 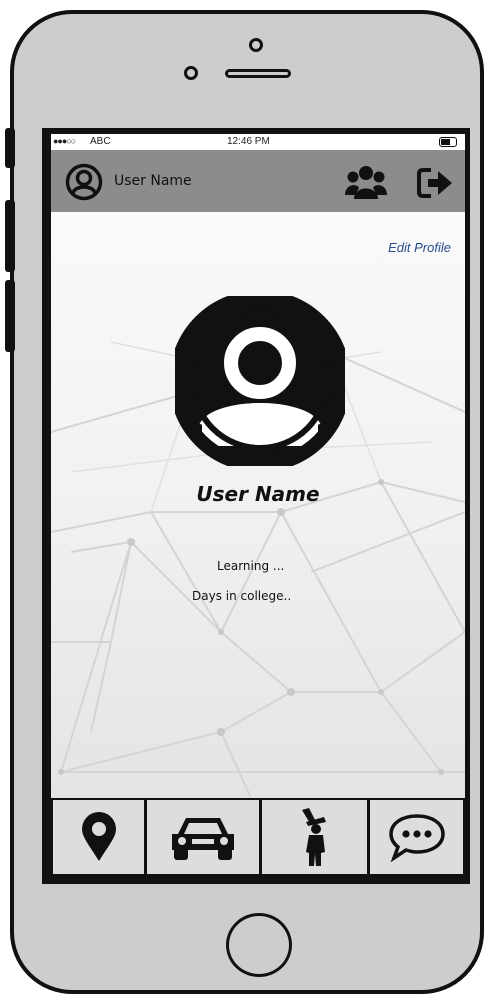 I want to click on tab-chat, so click(x=416, y=837).